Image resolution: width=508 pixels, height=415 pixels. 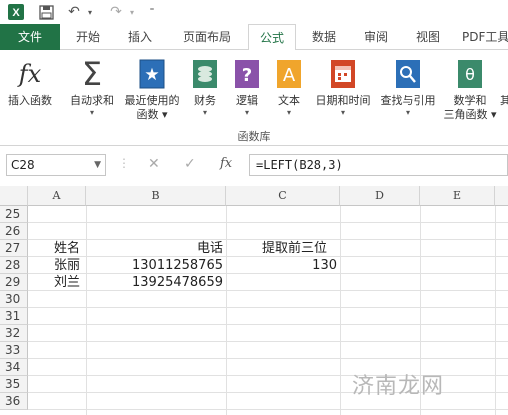 I want to click on customize-toolbar-icon: ⁼, so click(x=152, y=12).